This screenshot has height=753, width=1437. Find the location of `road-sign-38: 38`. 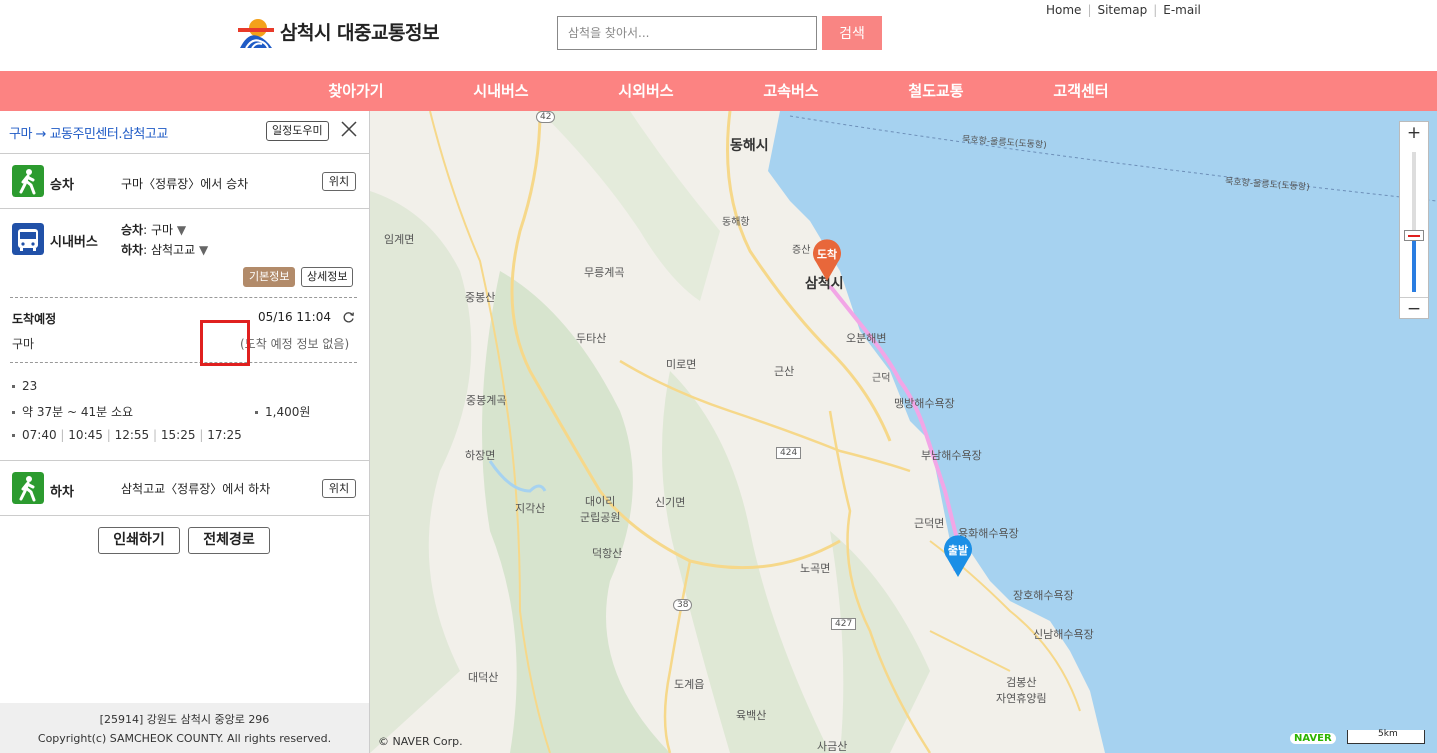

road-sign-38: 38 is located at coordinates (683, 605).